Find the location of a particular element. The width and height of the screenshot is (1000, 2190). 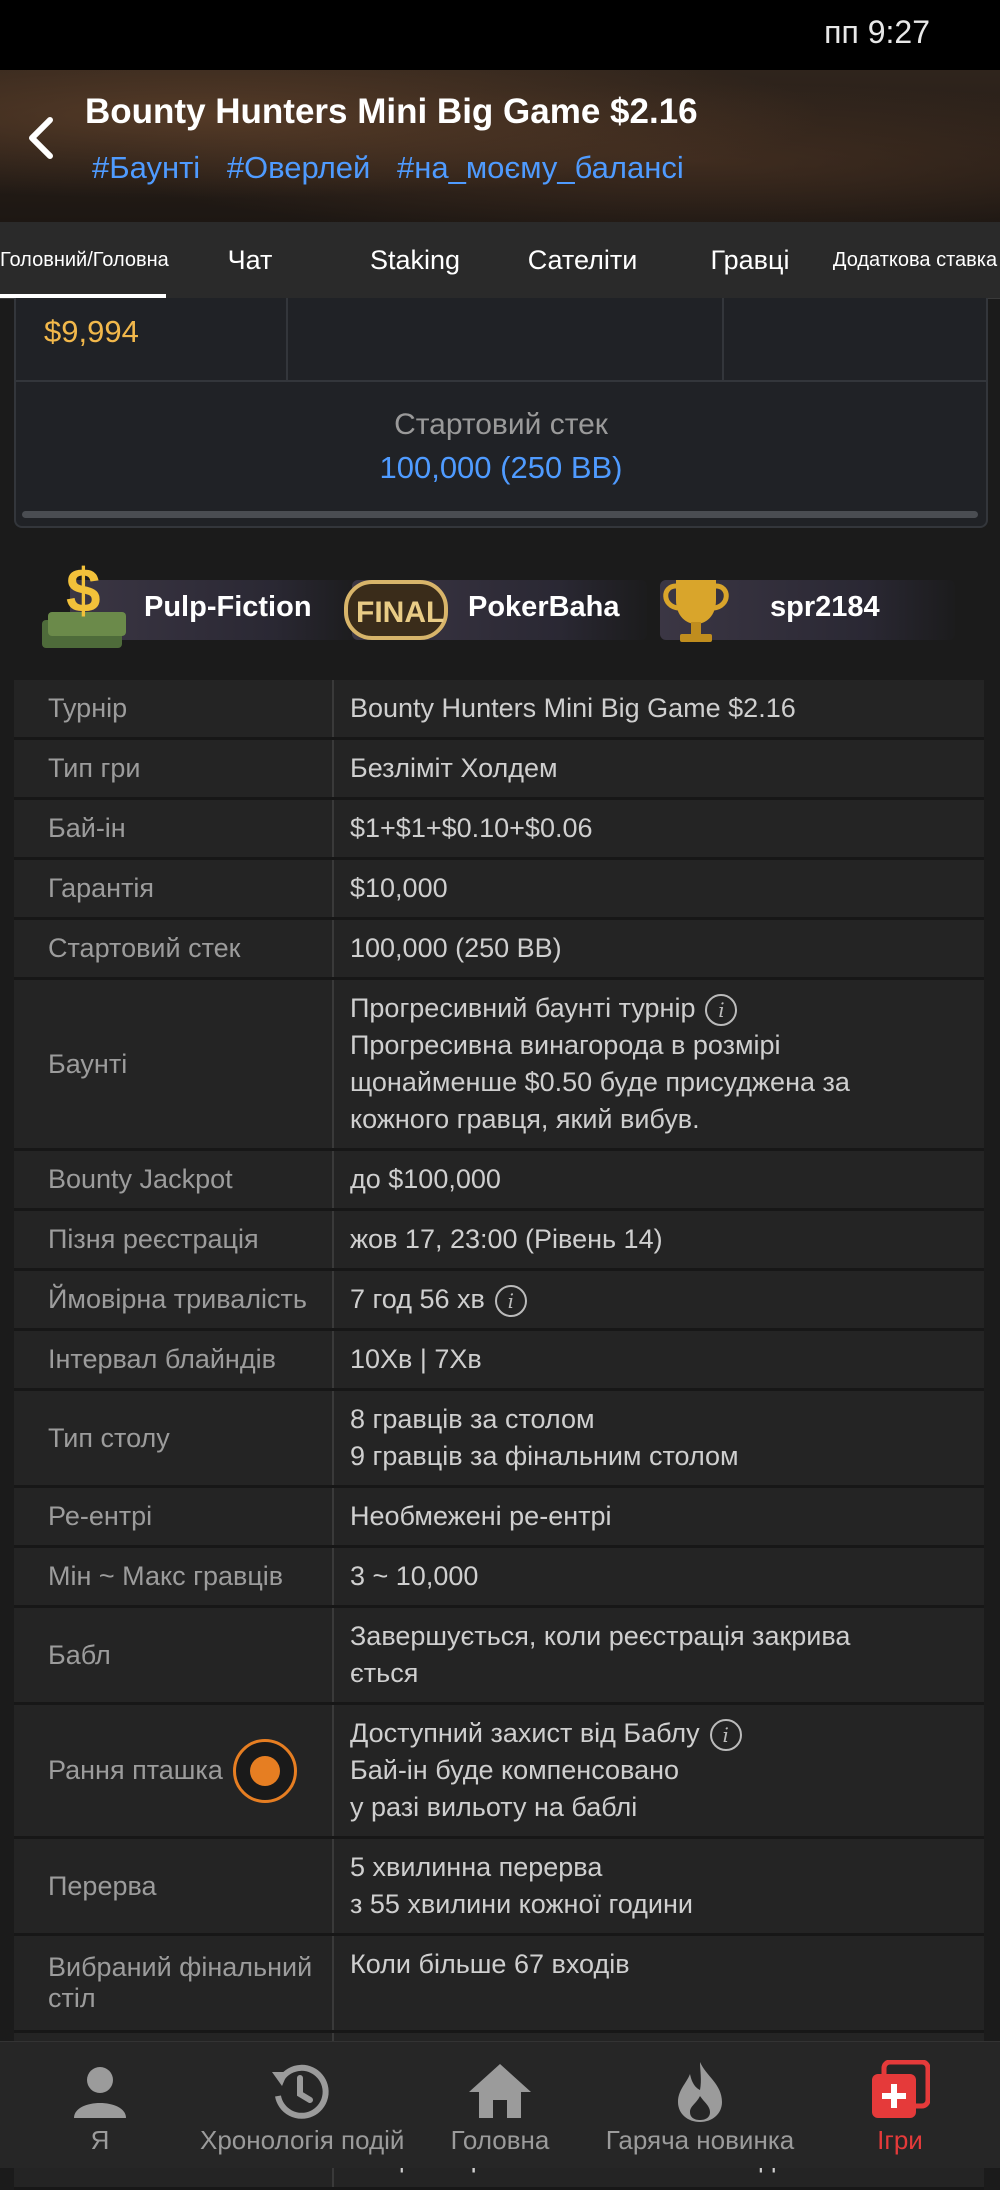

tag-on-my-balance: #на_моєму_балансі is located at coordinates (540, 167).